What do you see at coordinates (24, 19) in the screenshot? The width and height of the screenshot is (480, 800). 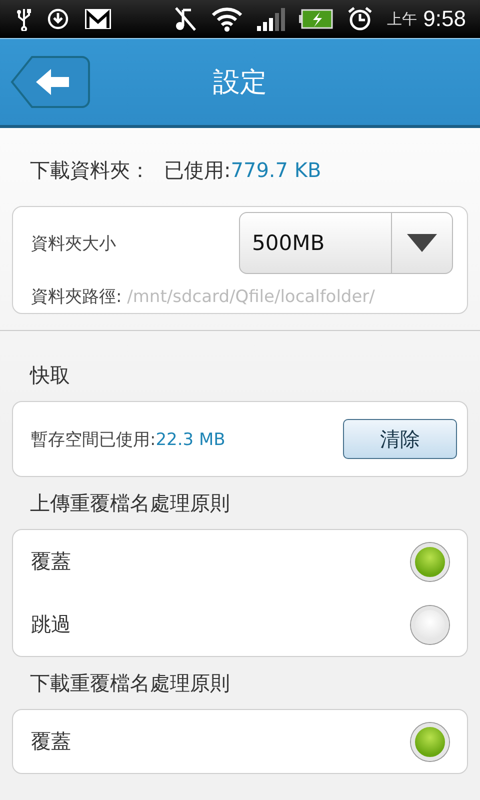 I see `usb-icon` at bounding box center [24, 19].